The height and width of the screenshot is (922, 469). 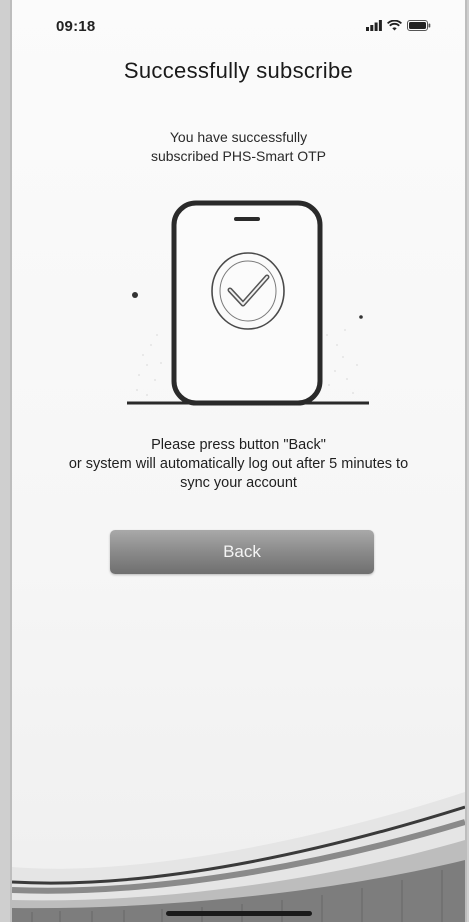 I want to click on status-bar: 09:18, so click(x=238, y=22).